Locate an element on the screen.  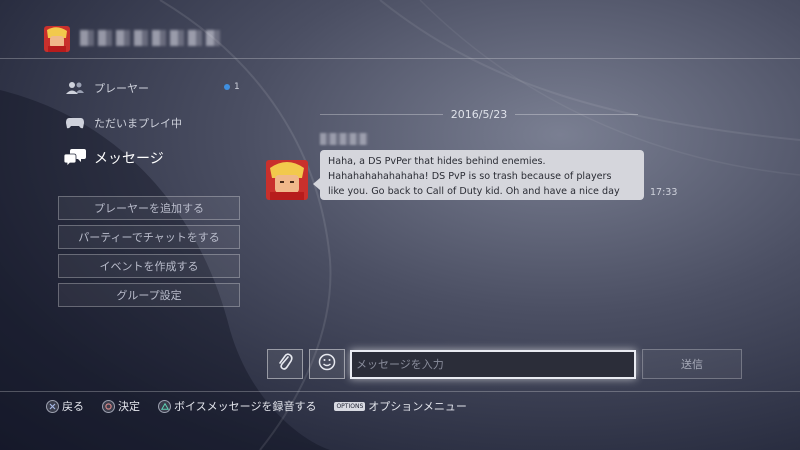
options-button-icon: OPTIONS is located at coordinates (350, 406).